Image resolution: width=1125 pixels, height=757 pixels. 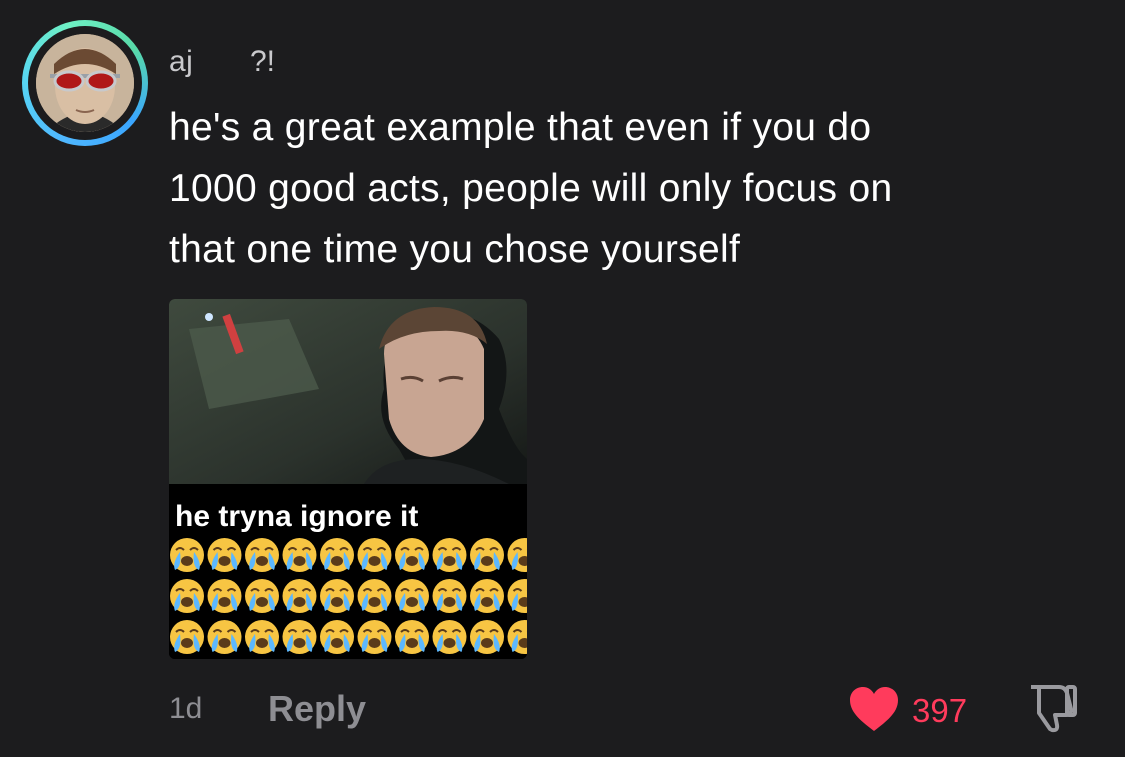 I want to click on dislike-button, so click(x=1052, y=710).